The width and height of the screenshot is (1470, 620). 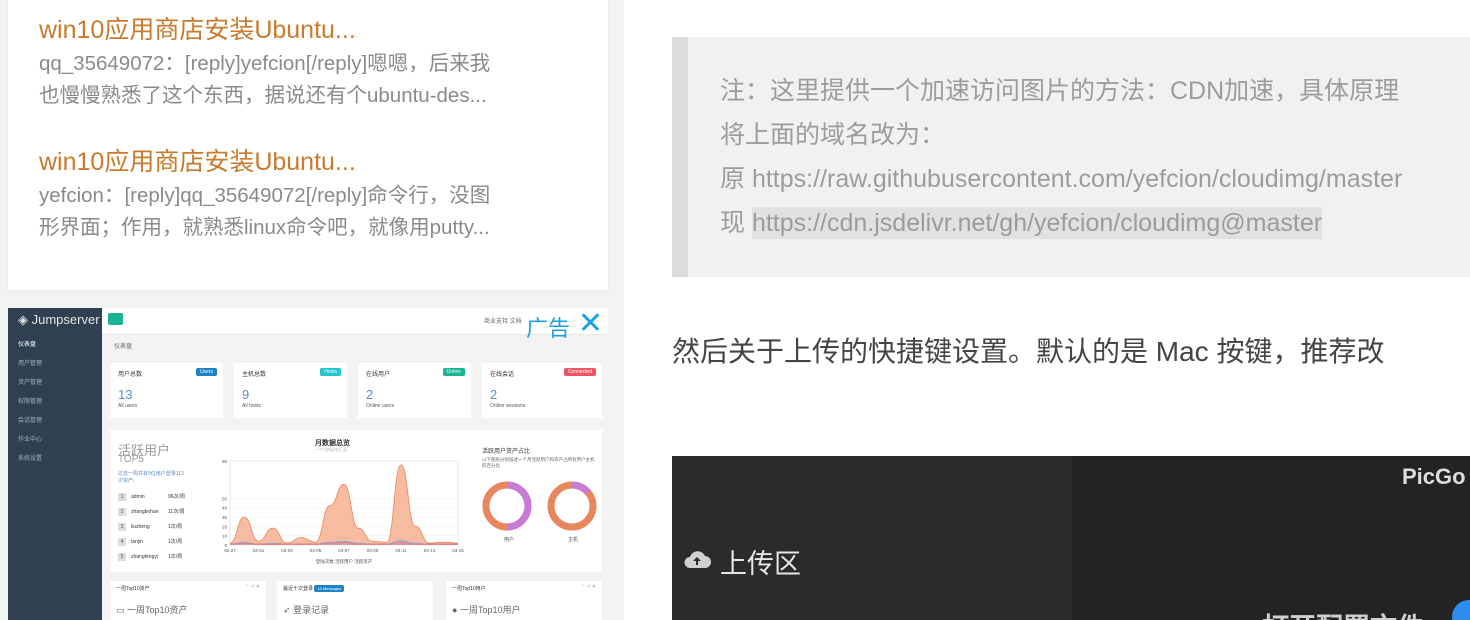 I want to click on jumpserver-logo: ◈ Jumpserver, so click(x=59, y=320).